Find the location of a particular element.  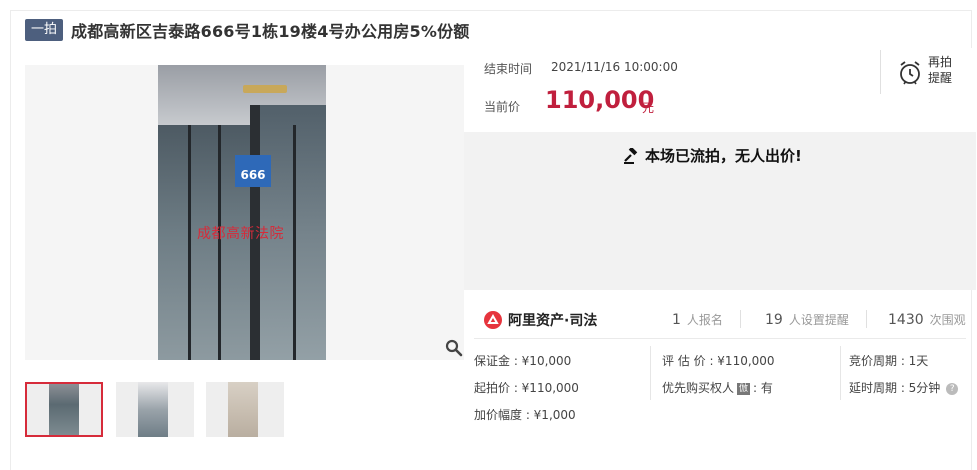

building-number-sign: 666 is located at coordinates (253, 171).